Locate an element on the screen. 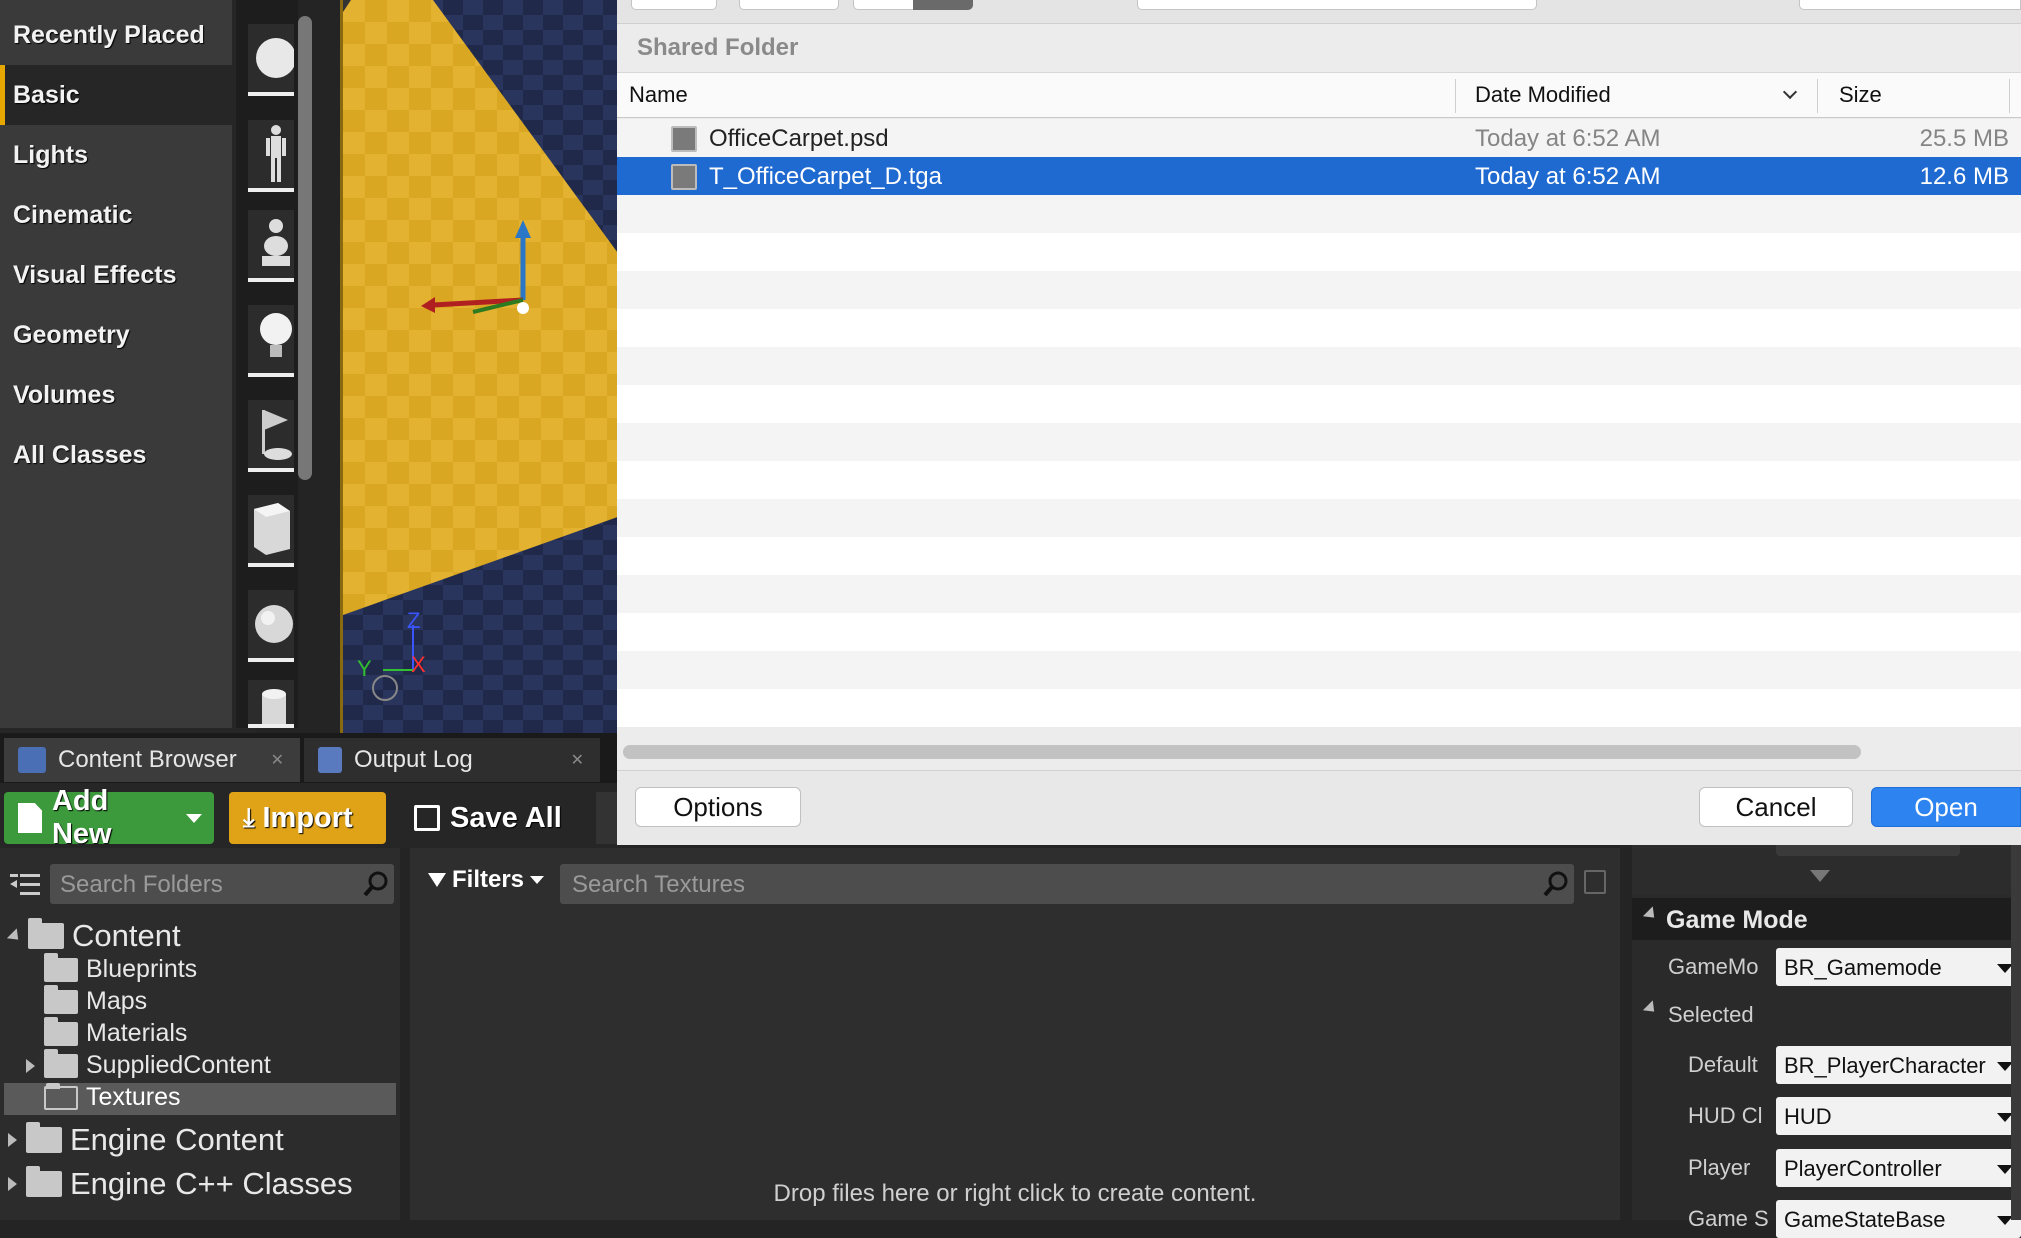 This screenshot has height=1238, width=2021. file-icon is located at coordinates (684, 139).